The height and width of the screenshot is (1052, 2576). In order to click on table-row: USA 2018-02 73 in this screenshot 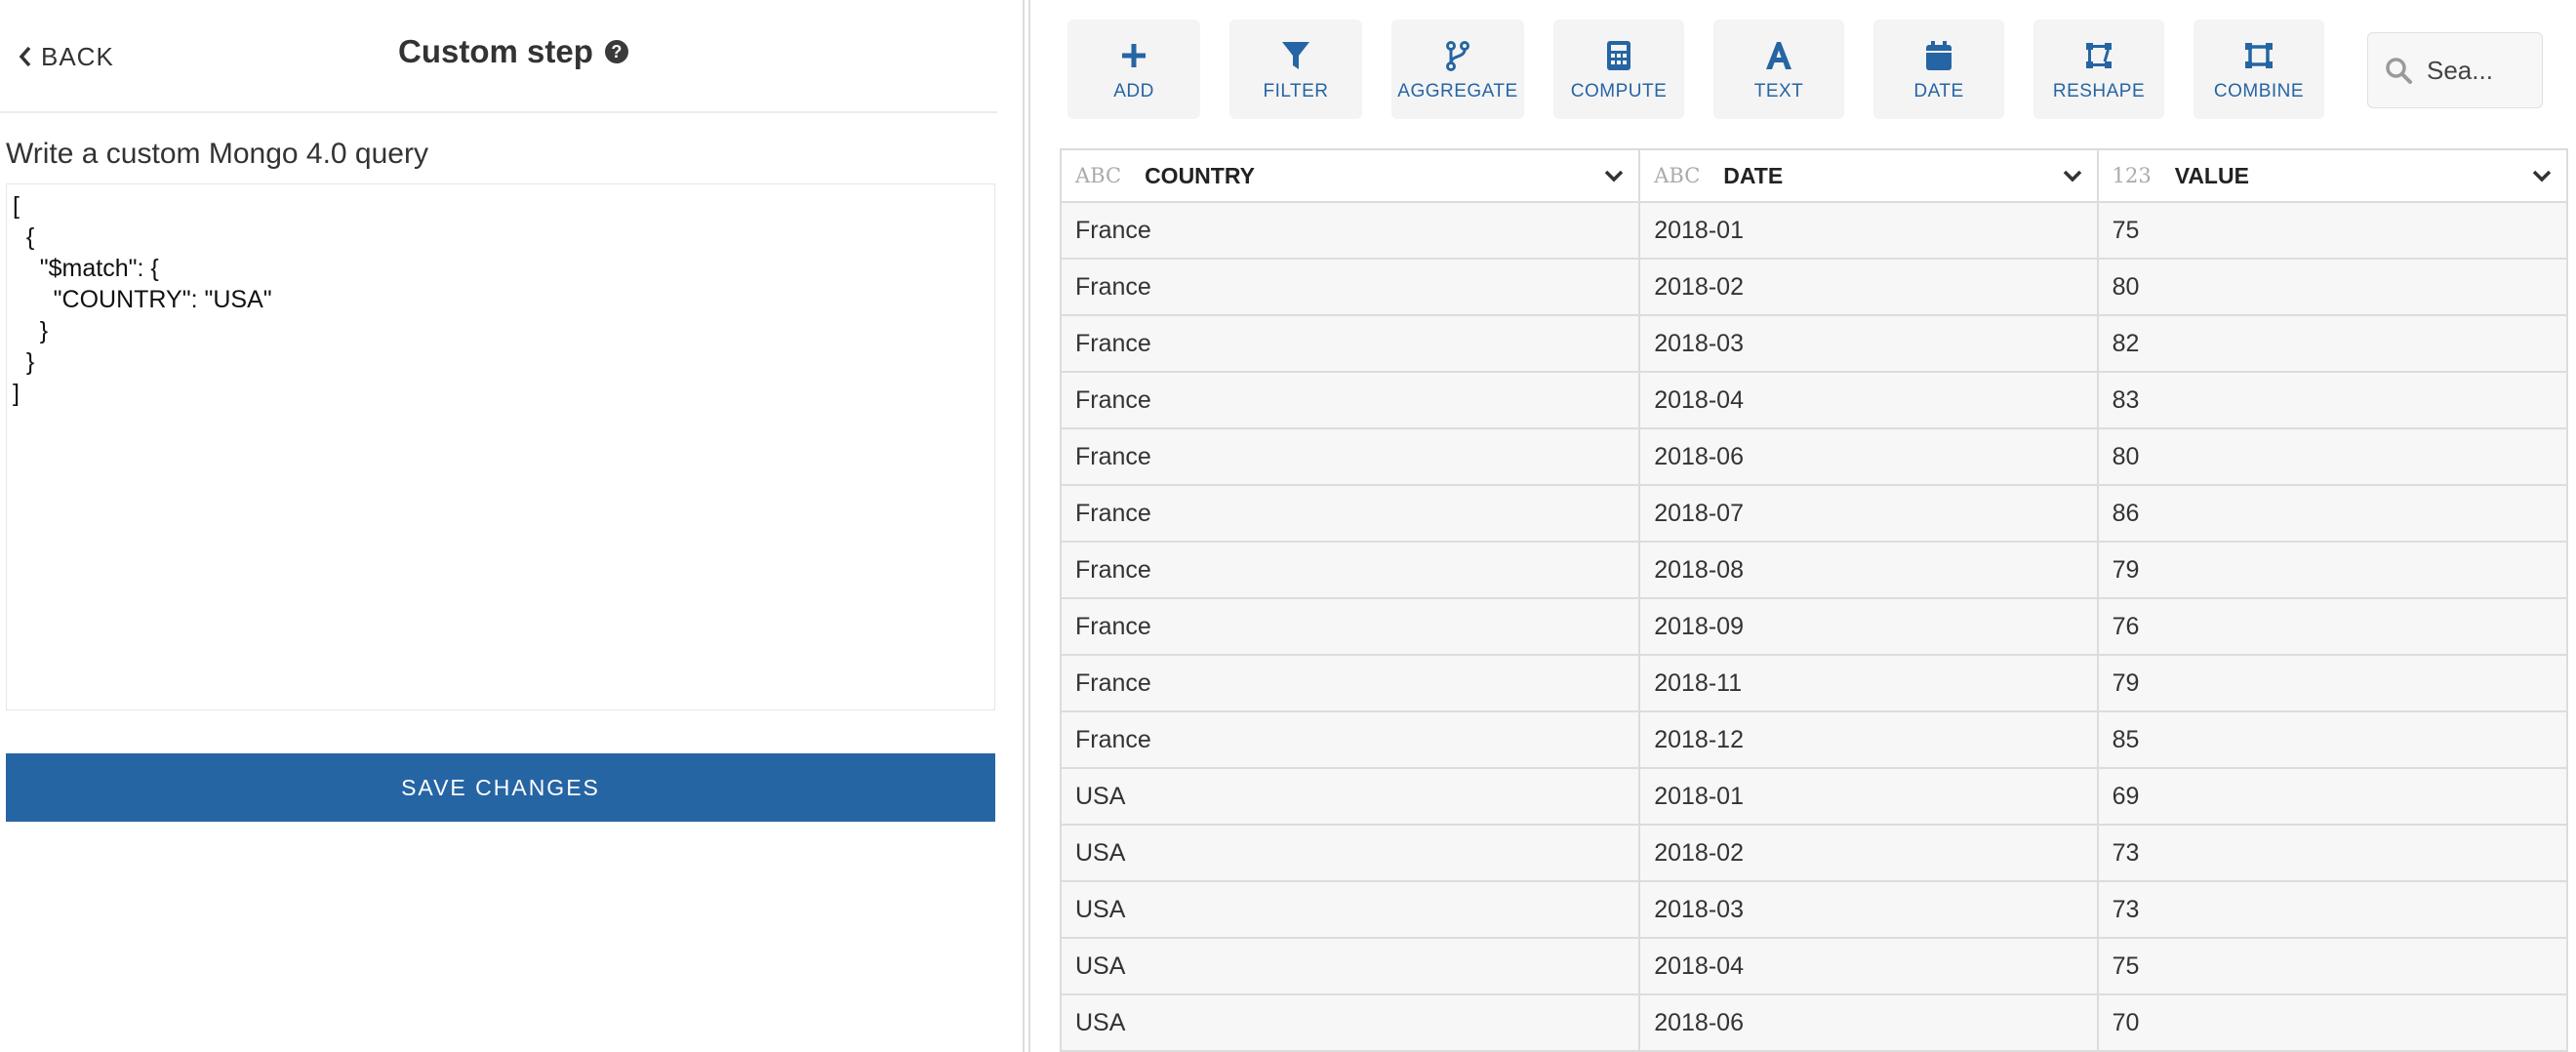, I will do `click(1814, 853)`.